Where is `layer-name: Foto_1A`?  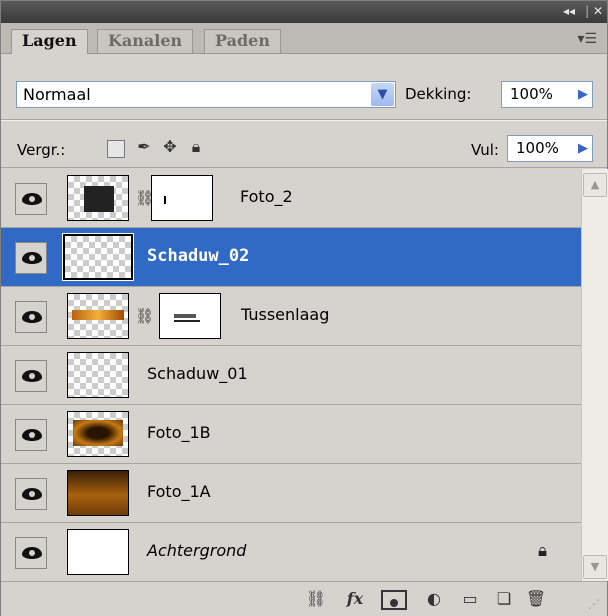 layer-name: Foto_1A is located at coordinates (179, 491).